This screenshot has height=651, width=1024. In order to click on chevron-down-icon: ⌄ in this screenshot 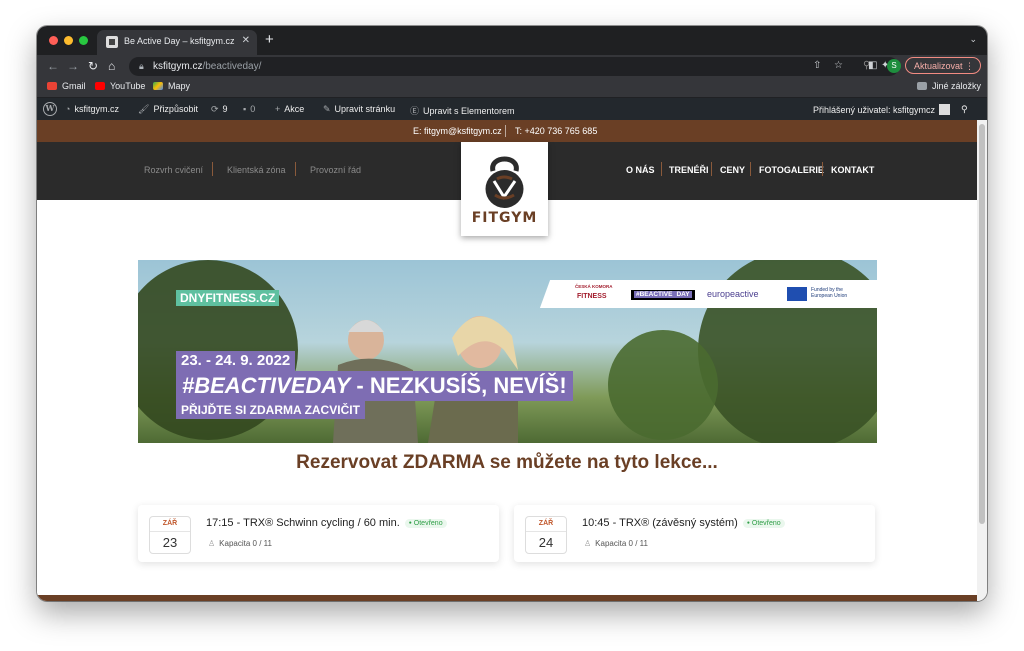, I will do `click(973, 39)`.